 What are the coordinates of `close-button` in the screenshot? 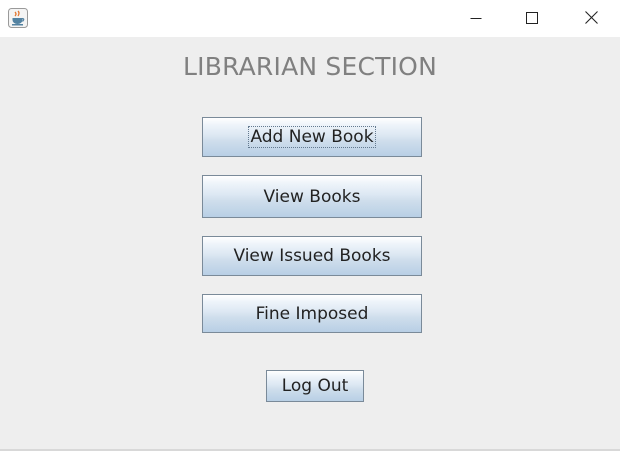 It's located at (591, 18).